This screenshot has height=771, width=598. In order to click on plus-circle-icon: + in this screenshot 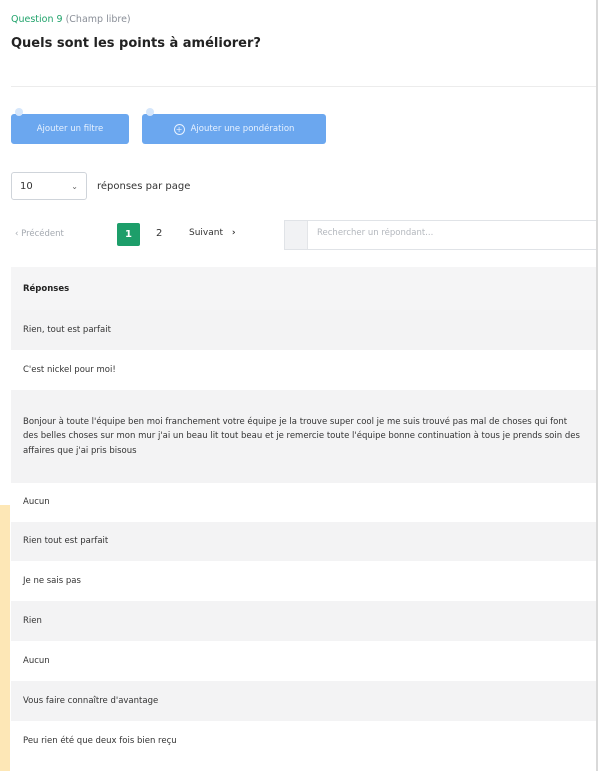, I will do `click(179, 129)`.